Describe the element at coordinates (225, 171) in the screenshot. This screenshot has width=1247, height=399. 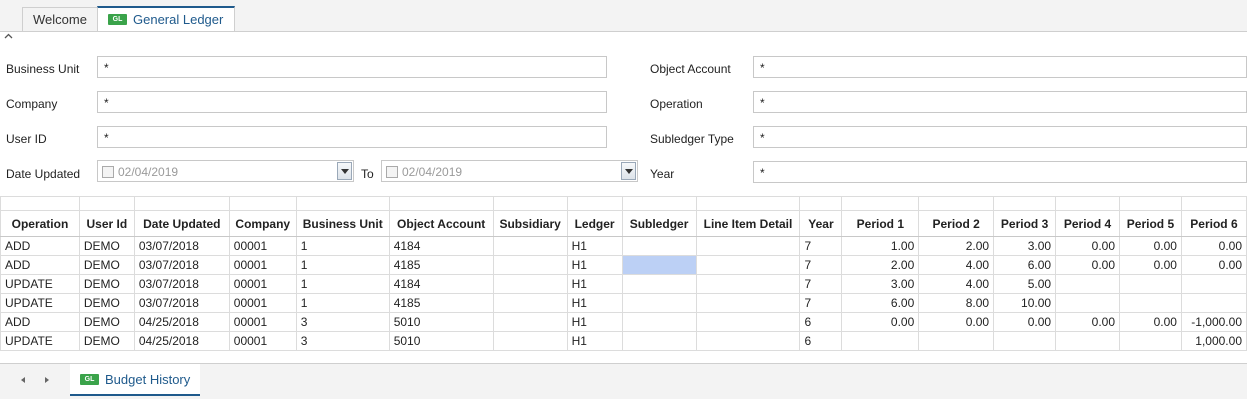
I see `date-from-picker: 02/04/2019` at that location.